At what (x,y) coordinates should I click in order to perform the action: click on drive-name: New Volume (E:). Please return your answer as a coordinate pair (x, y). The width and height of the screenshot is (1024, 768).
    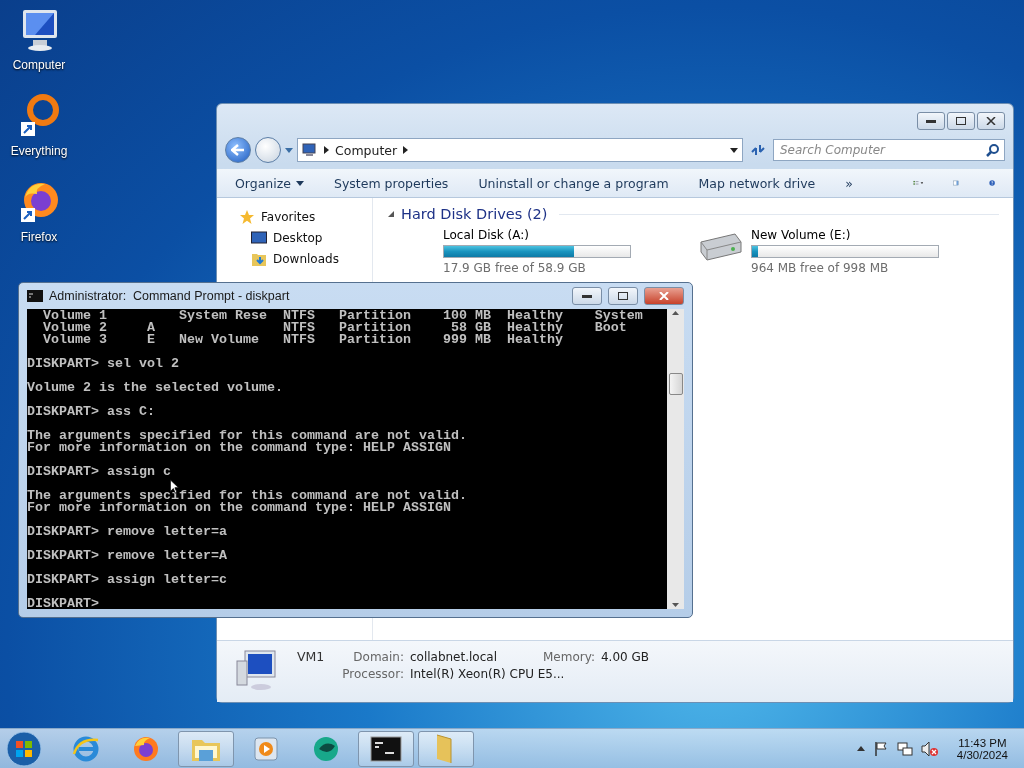
    Looking at the image, I should click on (845, 235).